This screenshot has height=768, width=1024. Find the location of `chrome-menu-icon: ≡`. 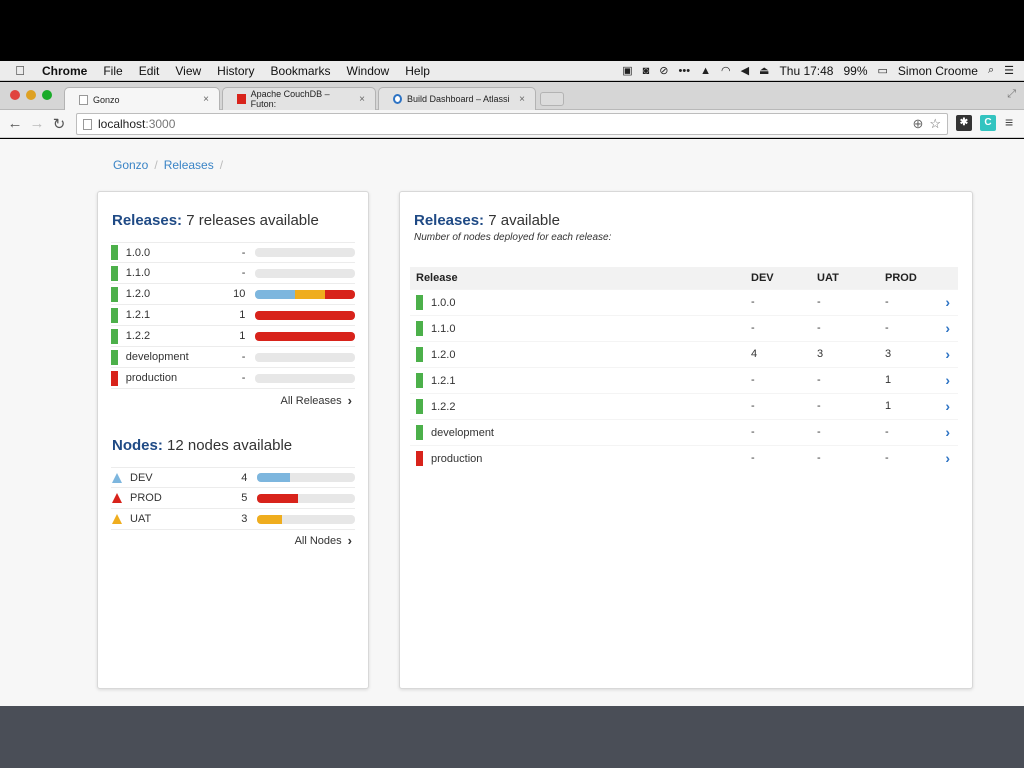

chrome-menu-icon: ≡ is located at coordinates (1009, 122).